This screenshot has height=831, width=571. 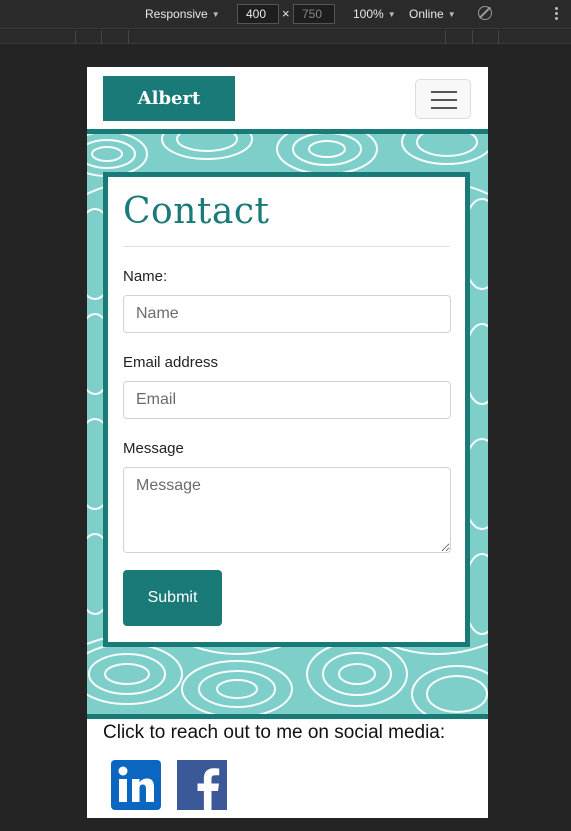 What do you see at coordinates (202, 785) in the screenshot?
I see `facebook-icon` at bounding box center [202, 785].